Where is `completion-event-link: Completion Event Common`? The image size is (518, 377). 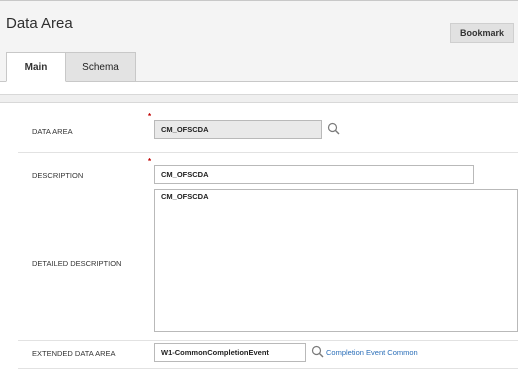 completion-event-link: Completion Event Common is located at coordinates (372, 352).